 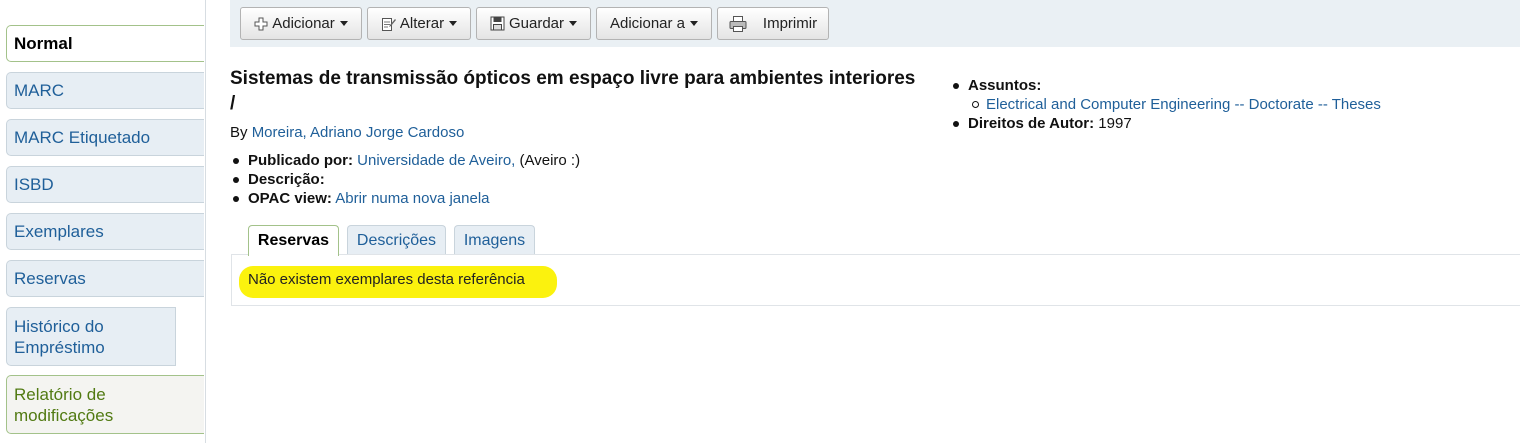 I want to click on published-label: Publicado por:, so click(x=300, y=160).